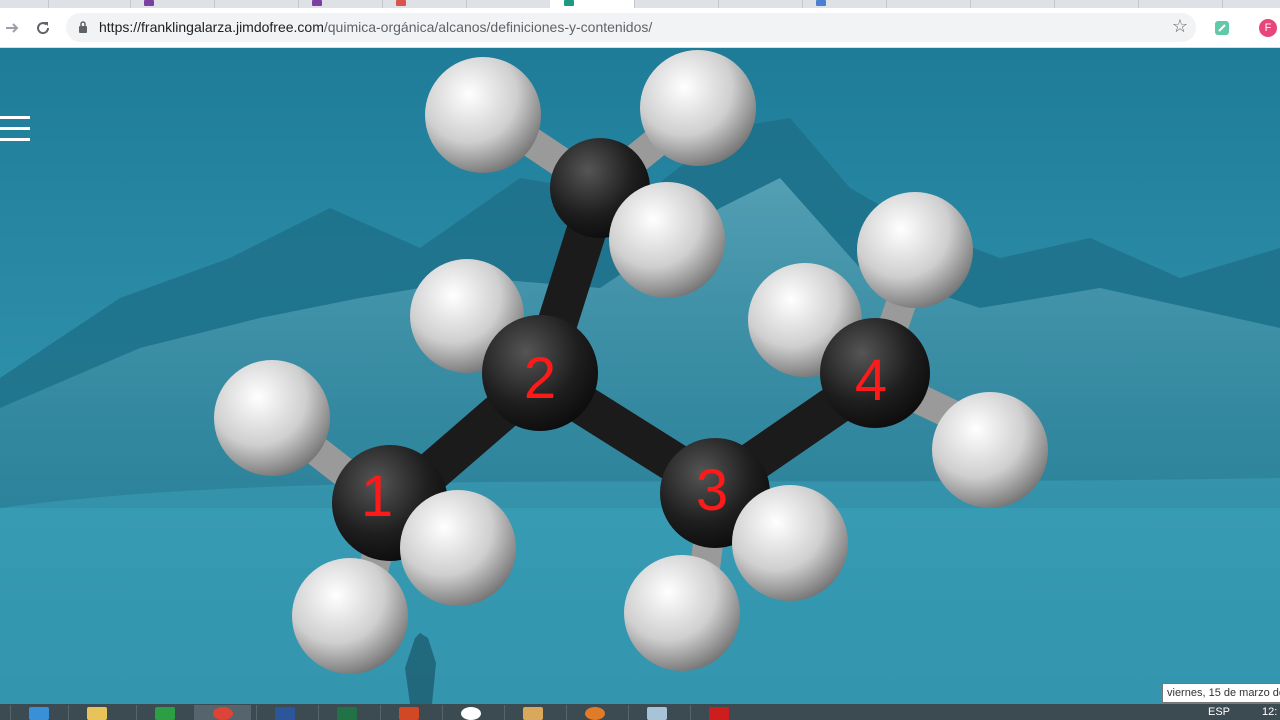  What do you see at coordinates (377, 496) in the screenshot?
I see `carbon-label-1: 1` at bounding box center [377, 496].